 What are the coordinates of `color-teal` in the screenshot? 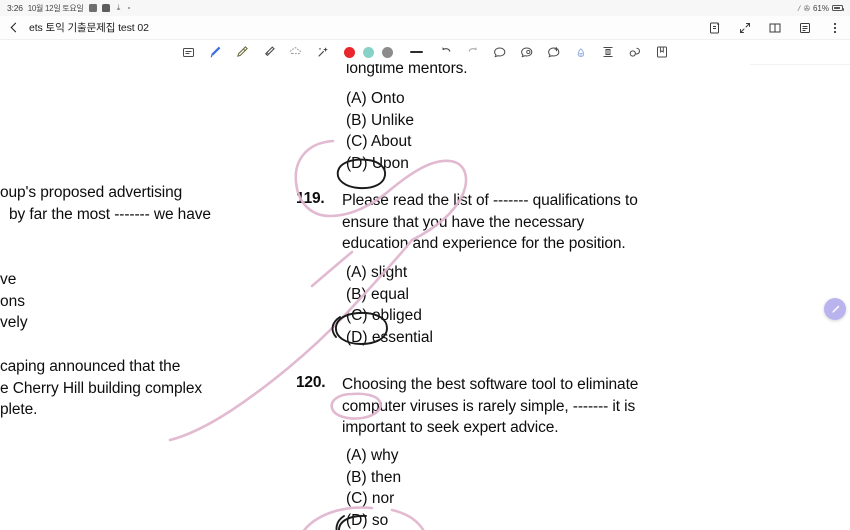 It's located at (368, 52).